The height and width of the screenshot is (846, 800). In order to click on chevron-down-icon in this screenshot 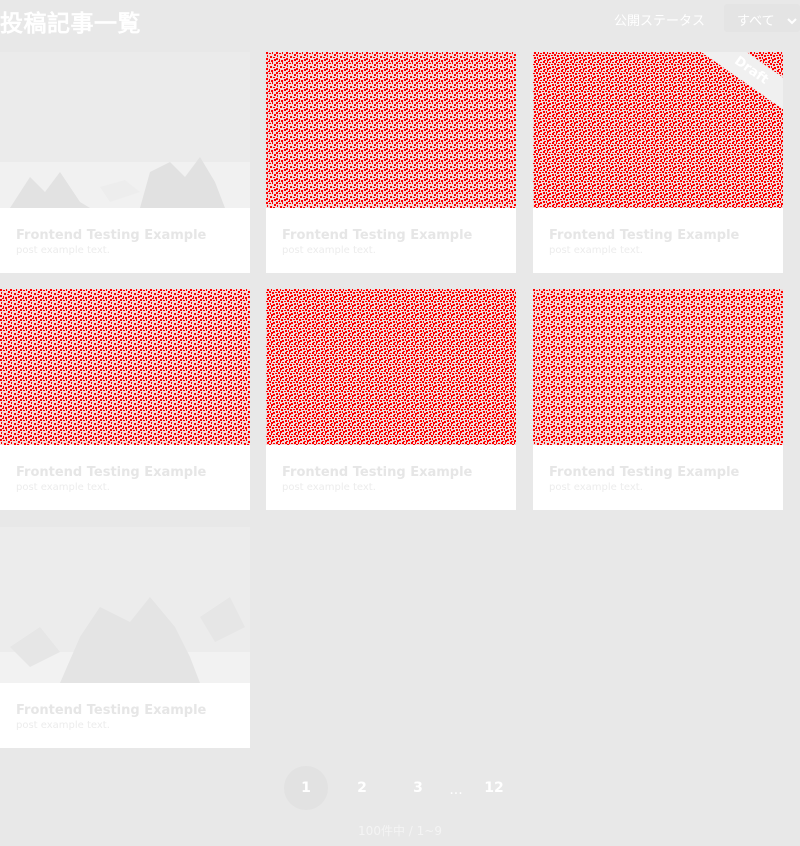, I will do `click(792, 18)`.